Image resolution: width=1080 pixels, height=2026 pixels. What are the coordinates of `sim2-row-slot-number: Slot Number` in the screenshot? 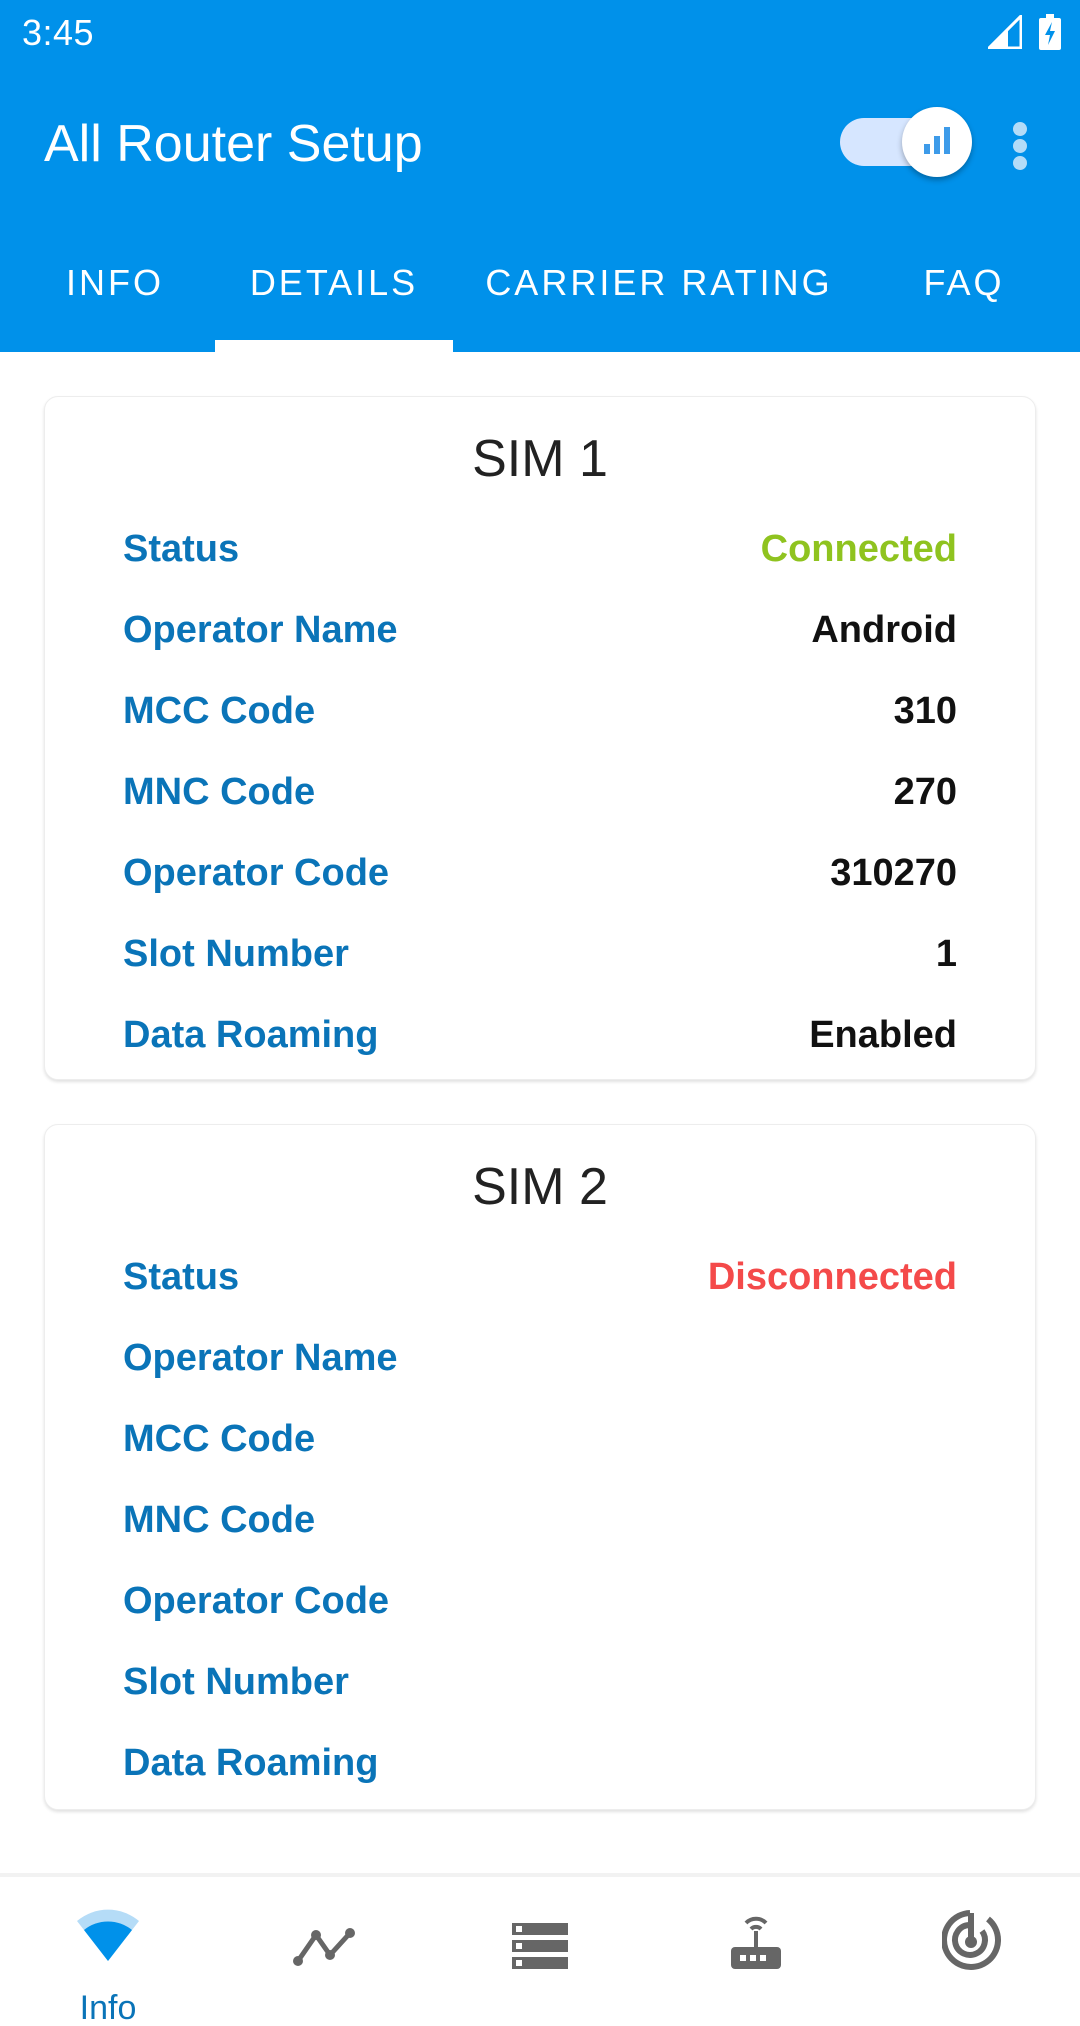 It's located at (540, 1682).